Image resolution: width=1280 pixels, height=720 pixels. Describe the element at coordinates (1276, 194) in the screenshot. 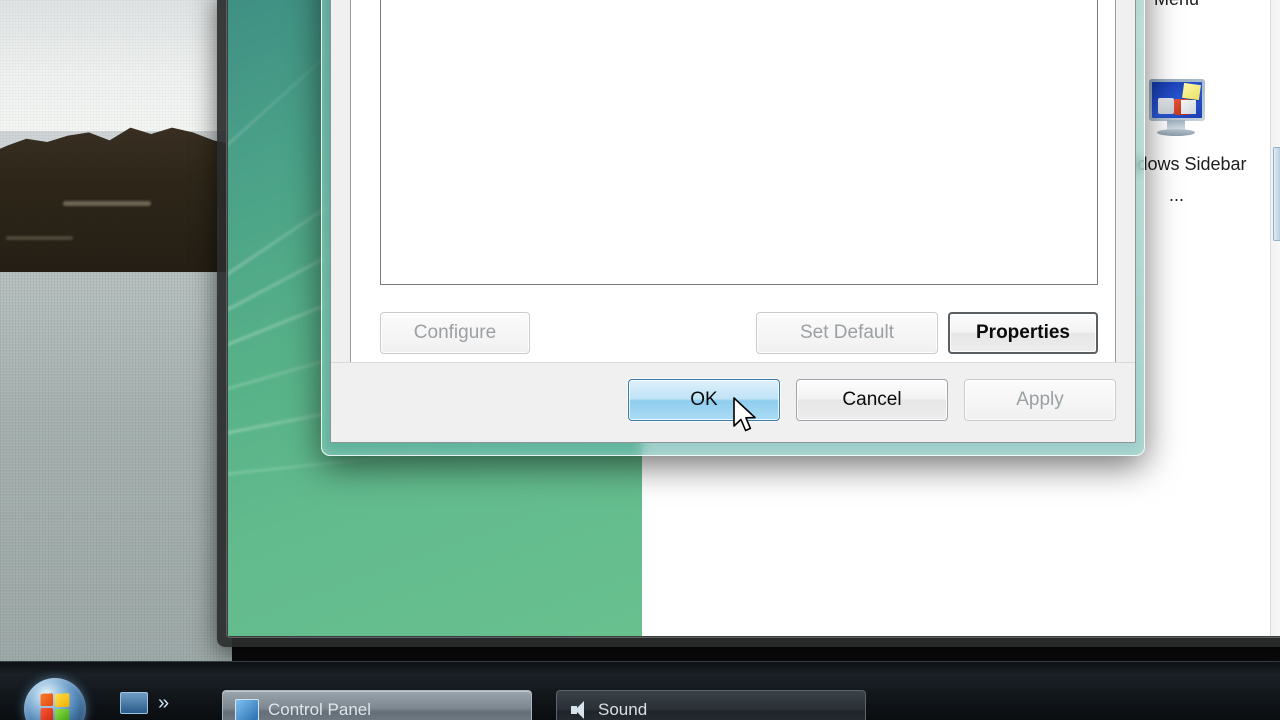

I see `scrollbar-thumb` at that location.